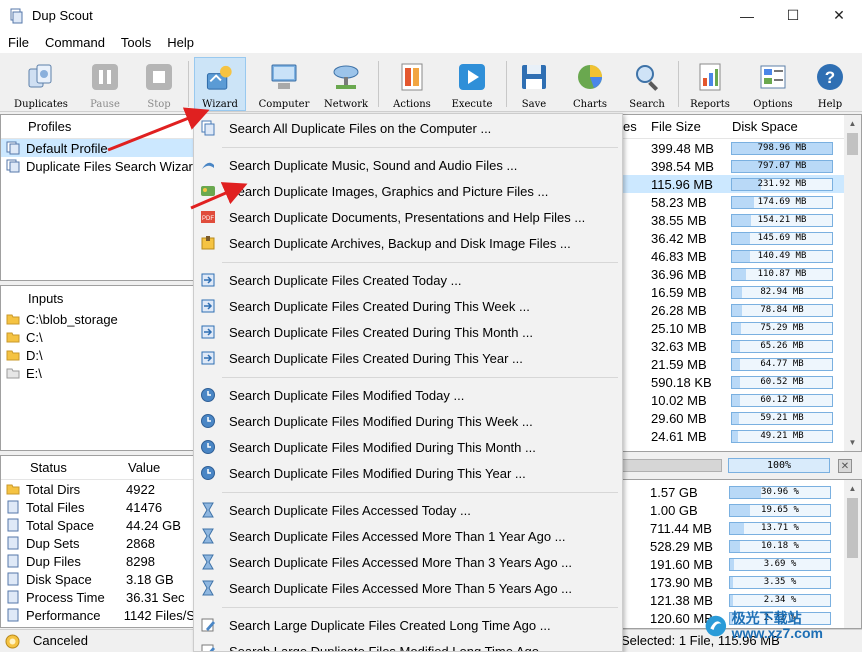 Image resolution: width=862 pixels, height=652 pixels. What do you see at coordinates (741, 346) in the screenshot?
I see `result-row: 32.63 MB 65.26 MB` at bounding box center [741, 346].